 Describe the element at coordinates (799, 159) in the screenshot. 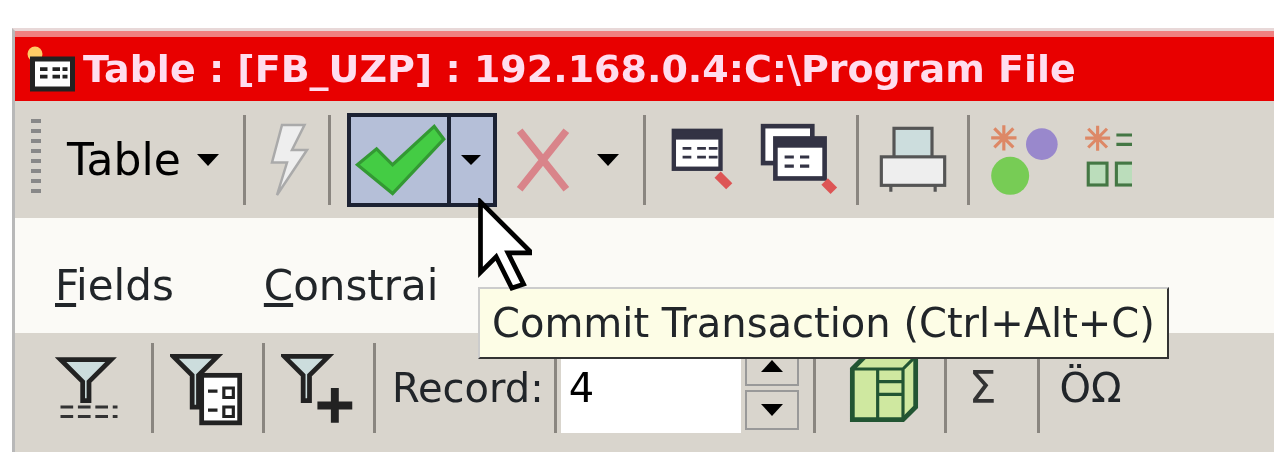

I see `grids-icon` at that location.